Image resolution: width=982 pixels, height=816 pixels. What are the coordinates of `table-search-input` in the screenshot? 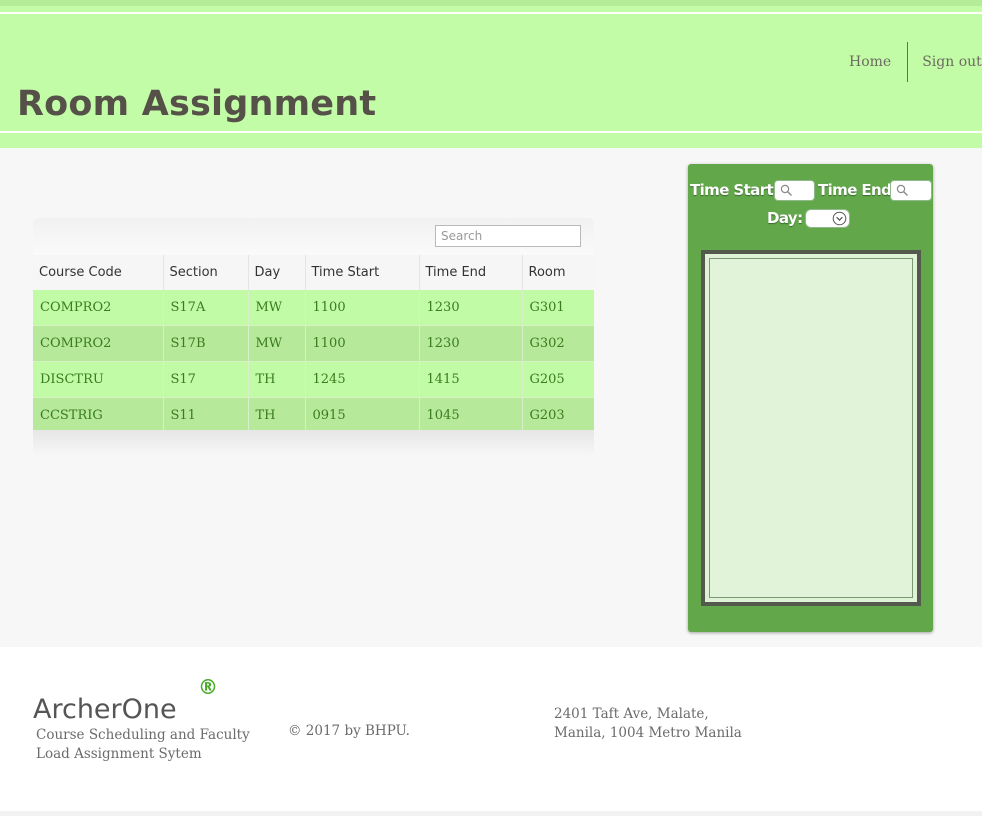 It's located at (508, 236).